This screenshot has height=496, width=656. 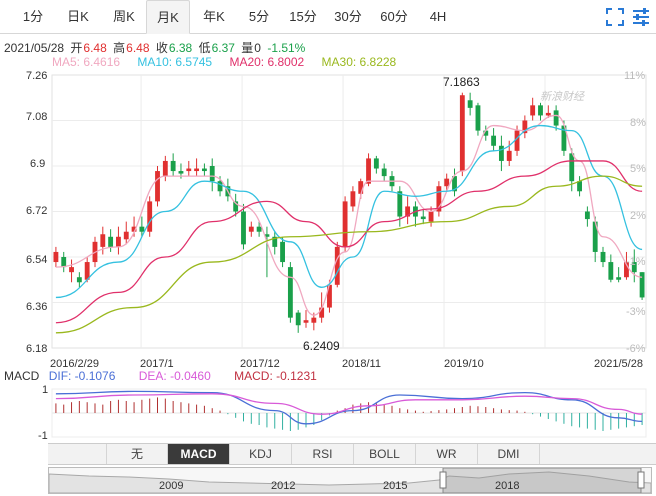 I want to click on watermark: 新浪财经, so click(x=562, y=96).